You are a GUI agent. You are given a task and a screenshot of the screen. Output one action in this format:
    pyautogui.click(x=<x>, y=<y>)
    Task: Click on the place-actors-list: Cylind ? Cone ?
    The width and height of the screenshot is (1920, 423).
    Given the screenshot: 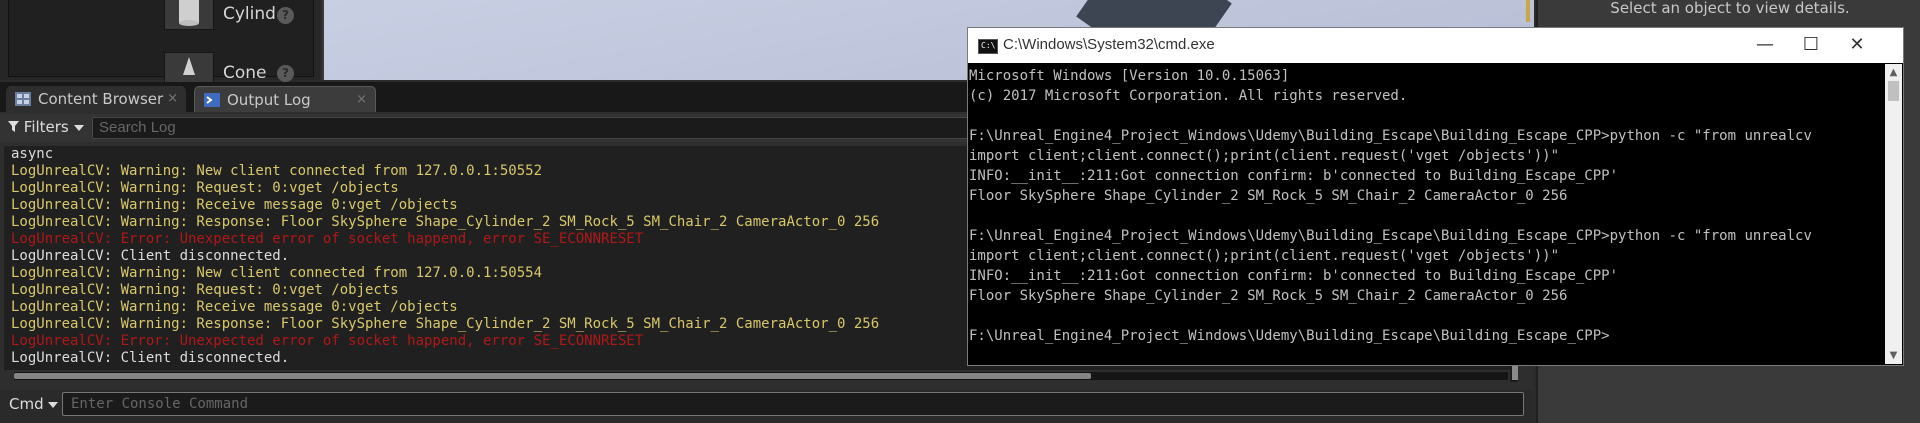 What is the action you would take?
    pyautogui.click(x=161, y=47)
    